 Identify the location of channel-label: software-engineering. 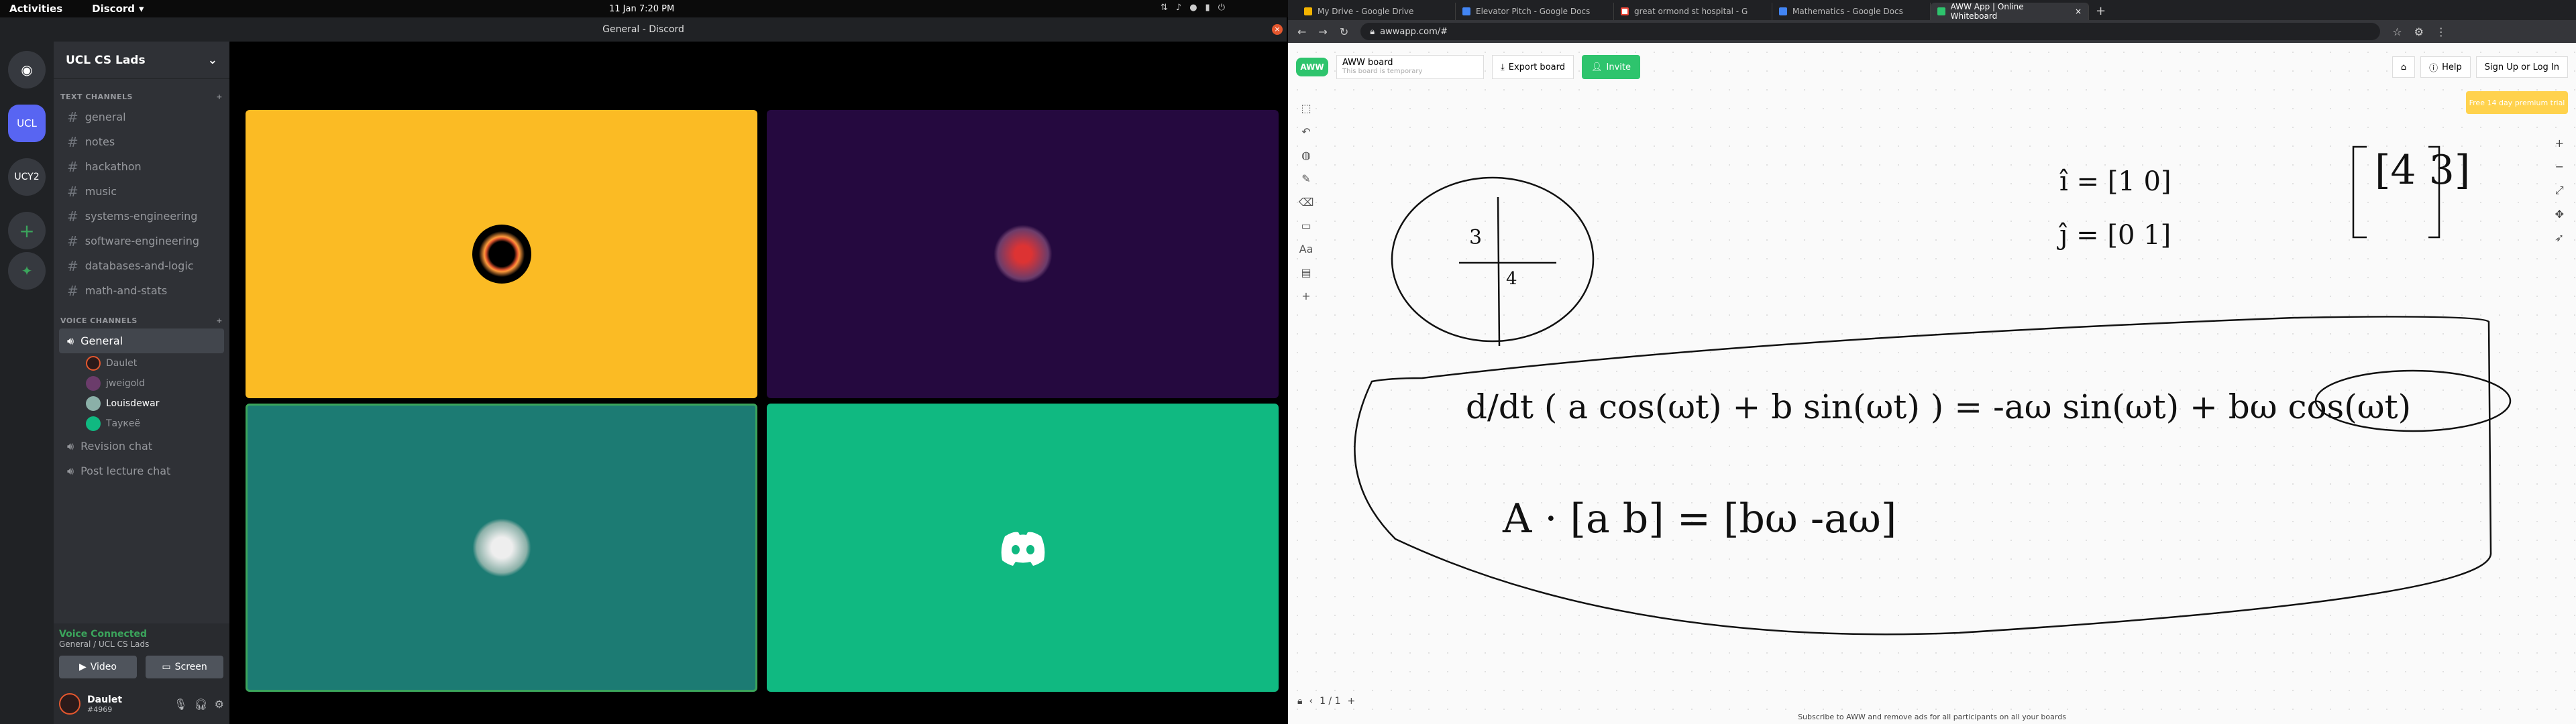
(142, 241).